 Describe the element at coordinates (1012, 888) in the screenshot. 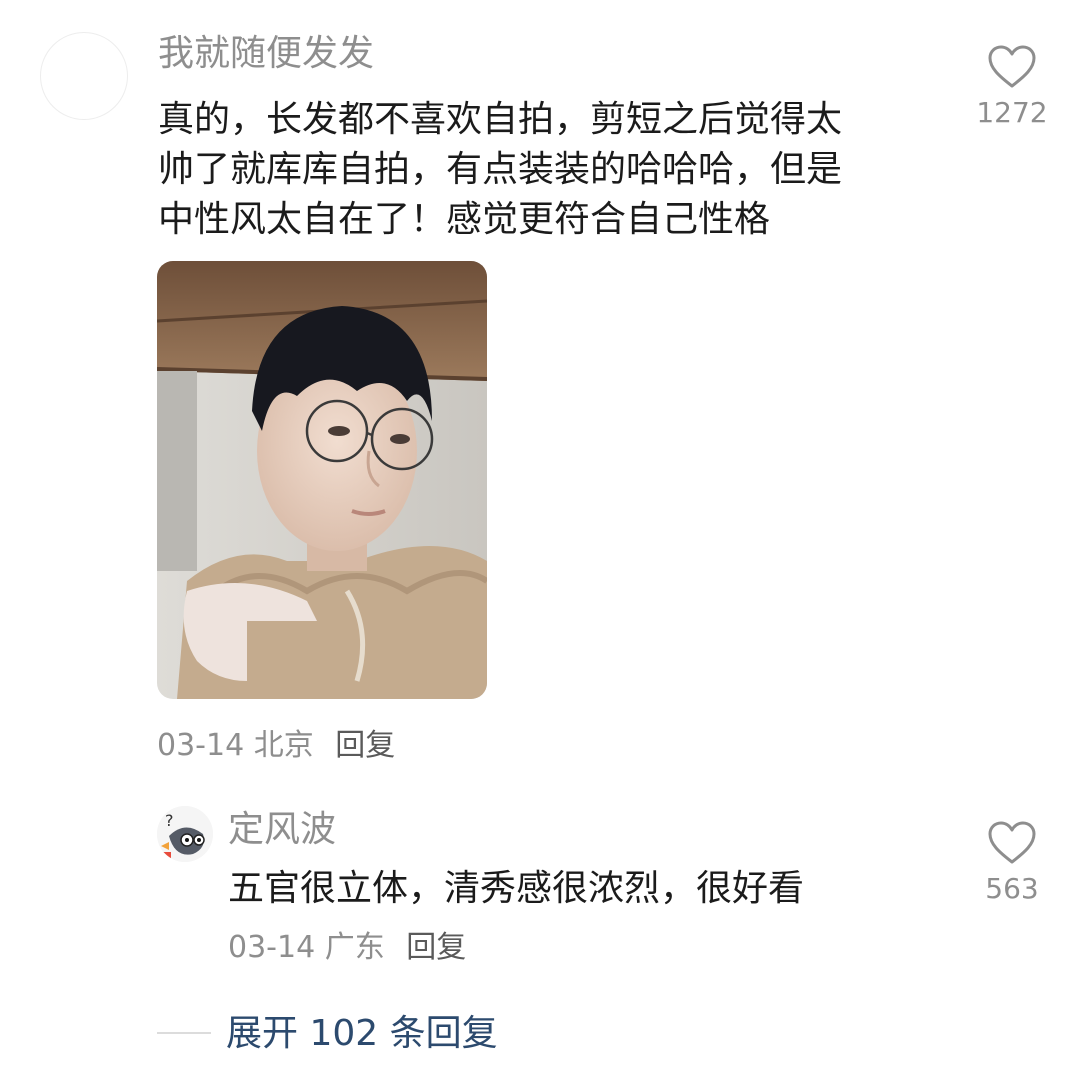

I see `reply-like-count: 563` at that location.